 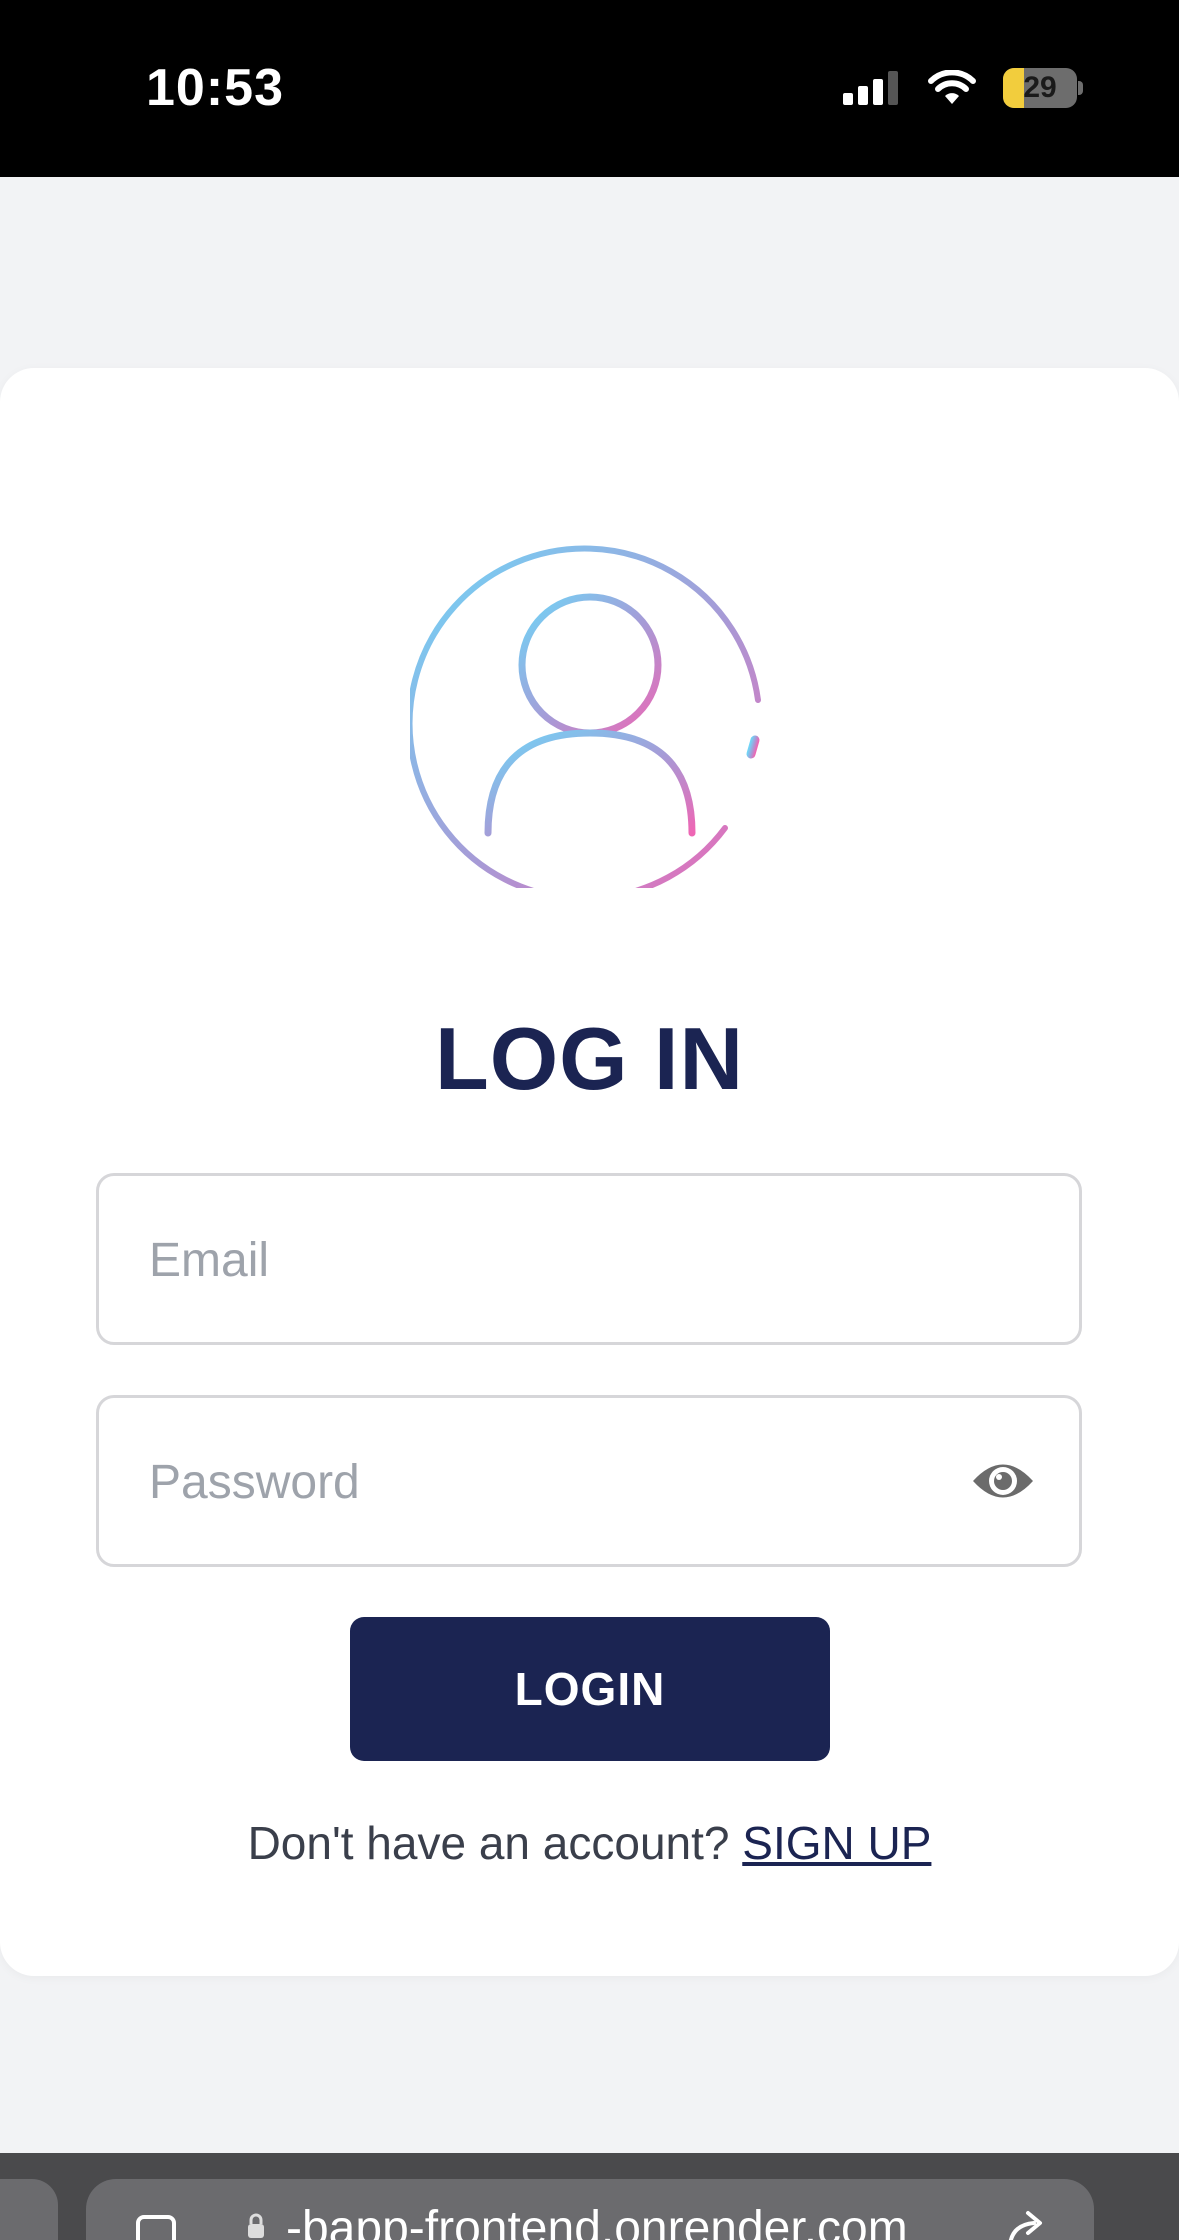 I want to click on signup-prompt: Don't have an account?, so click(x=488, y=1843).